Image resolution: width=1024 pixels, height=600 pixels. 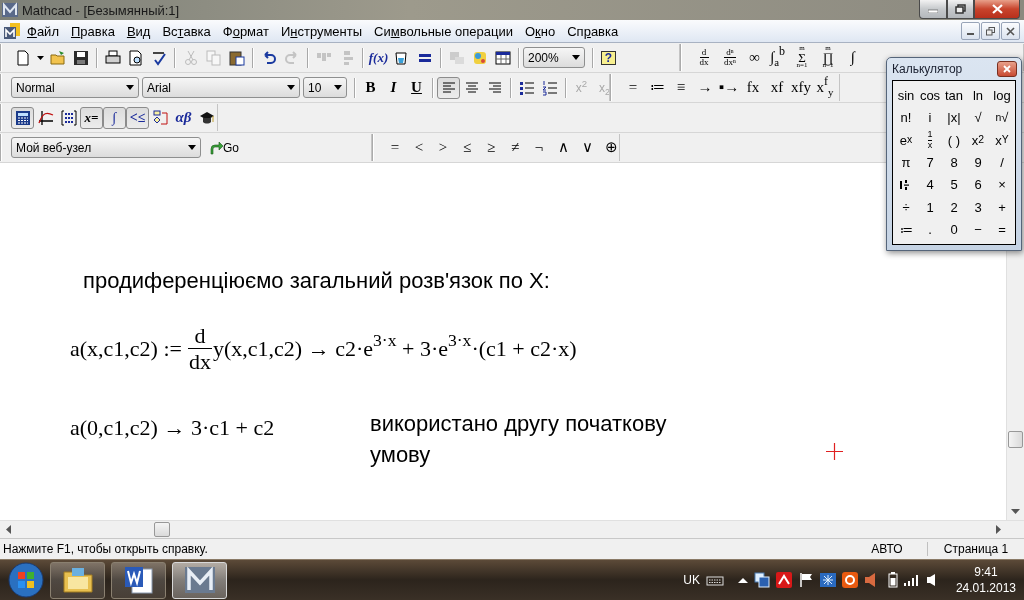 I want to click on calculator-key: =, so click(x=1002, y=229).